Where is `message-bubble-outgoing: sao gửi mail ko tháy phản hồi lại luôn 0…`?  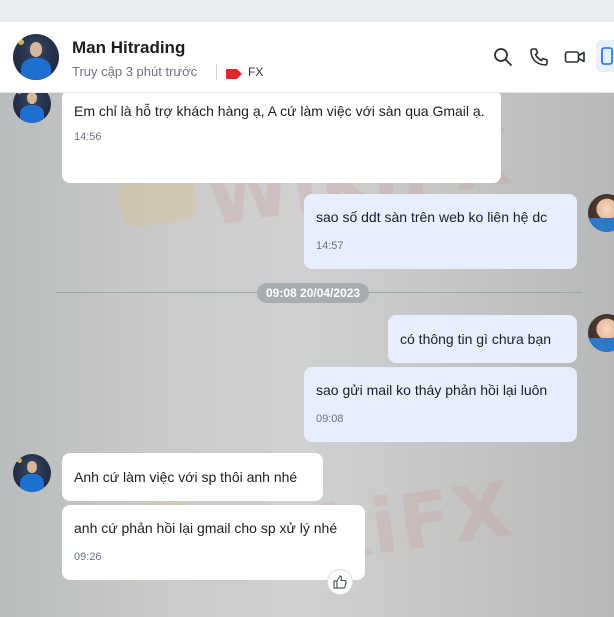 message-bubble-outgoing: sao gửi mail ko tháy phản hồi lại luôn 0… is located at coordinates (440, 404).